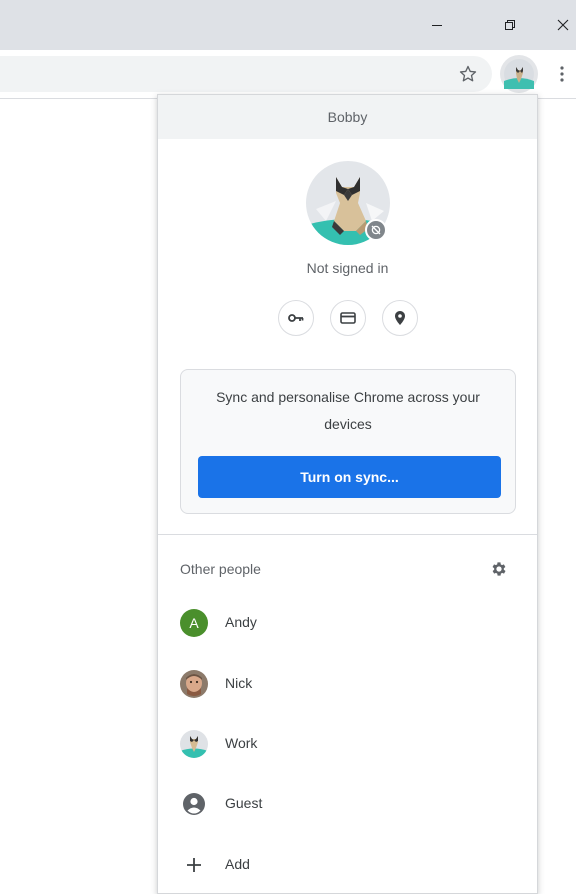  Describe the element at coordinates (347, 534) in the screenshot. I see `section-divider` at that location.